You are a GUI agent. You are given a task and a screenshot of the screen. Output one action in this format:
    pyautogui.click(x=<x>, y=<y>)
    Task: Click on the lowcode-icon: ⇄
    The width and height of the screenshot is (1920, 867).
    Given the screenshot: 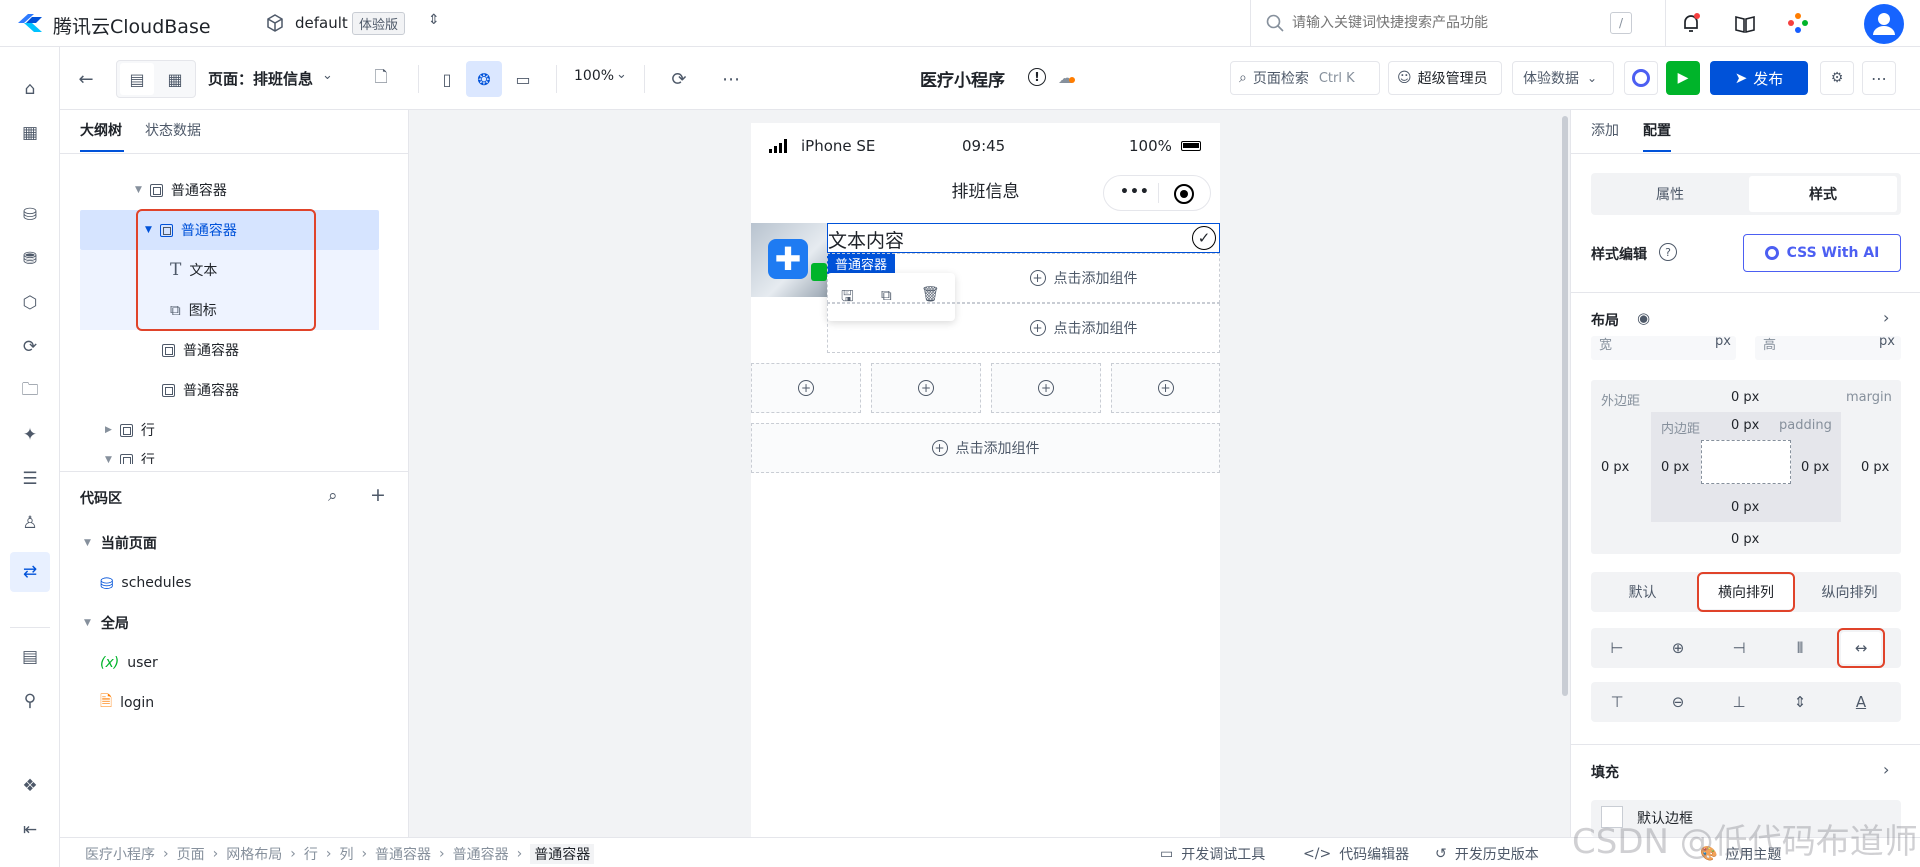 What is the action you would take?
    pyautogui.click(x=30, y=572)
    